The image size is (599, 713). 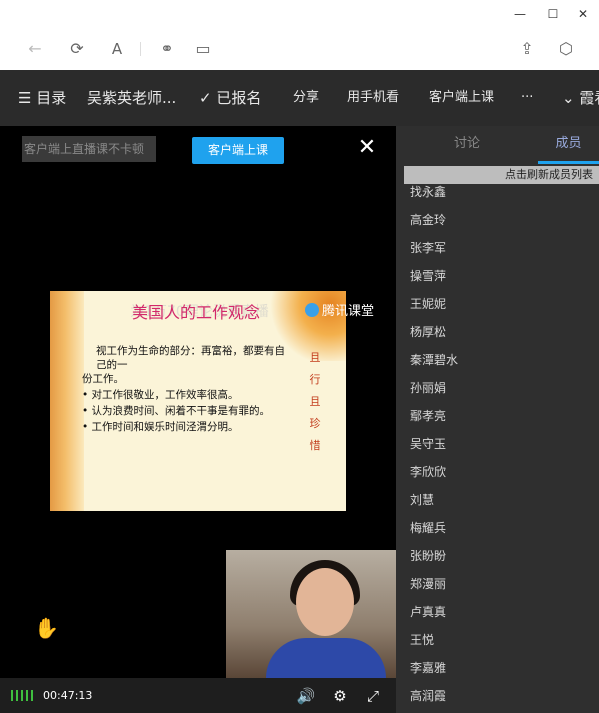 What do you see at coordinates (428, 192) in the screenshot?
I see `member-list-item: 找永鑫` at bounding box center [428, 192].